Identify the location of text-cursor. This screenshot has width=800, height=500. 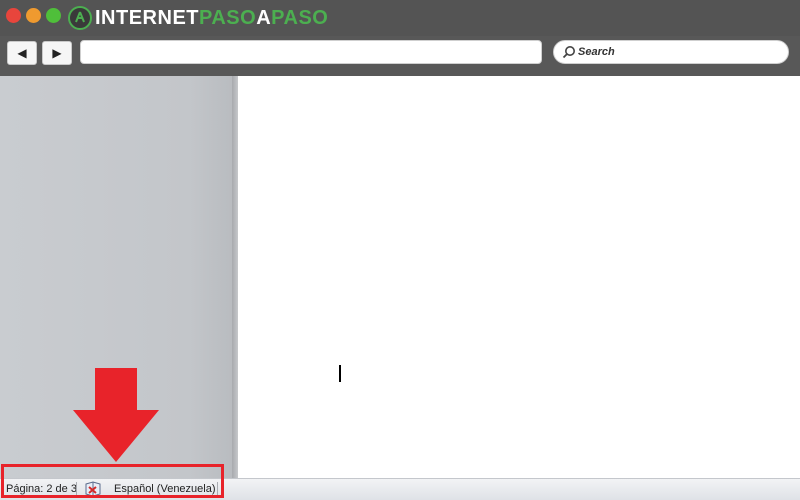
(340, 373).